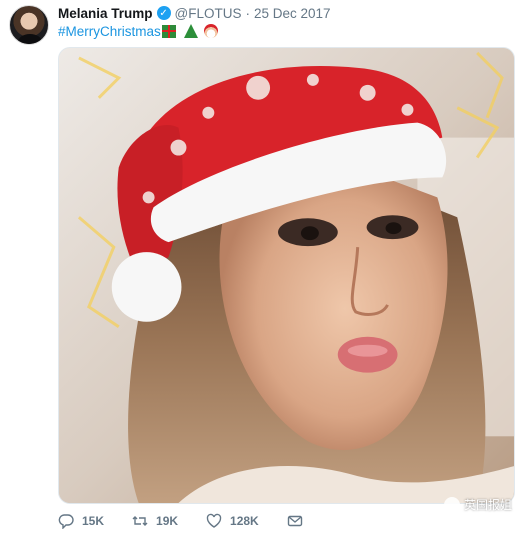 The image size is (520, 535). What do you see at coordinates (190, 31) in the screenshot?
I see `christmas-tree-emoji-icon` at bounding box center [190, 31].